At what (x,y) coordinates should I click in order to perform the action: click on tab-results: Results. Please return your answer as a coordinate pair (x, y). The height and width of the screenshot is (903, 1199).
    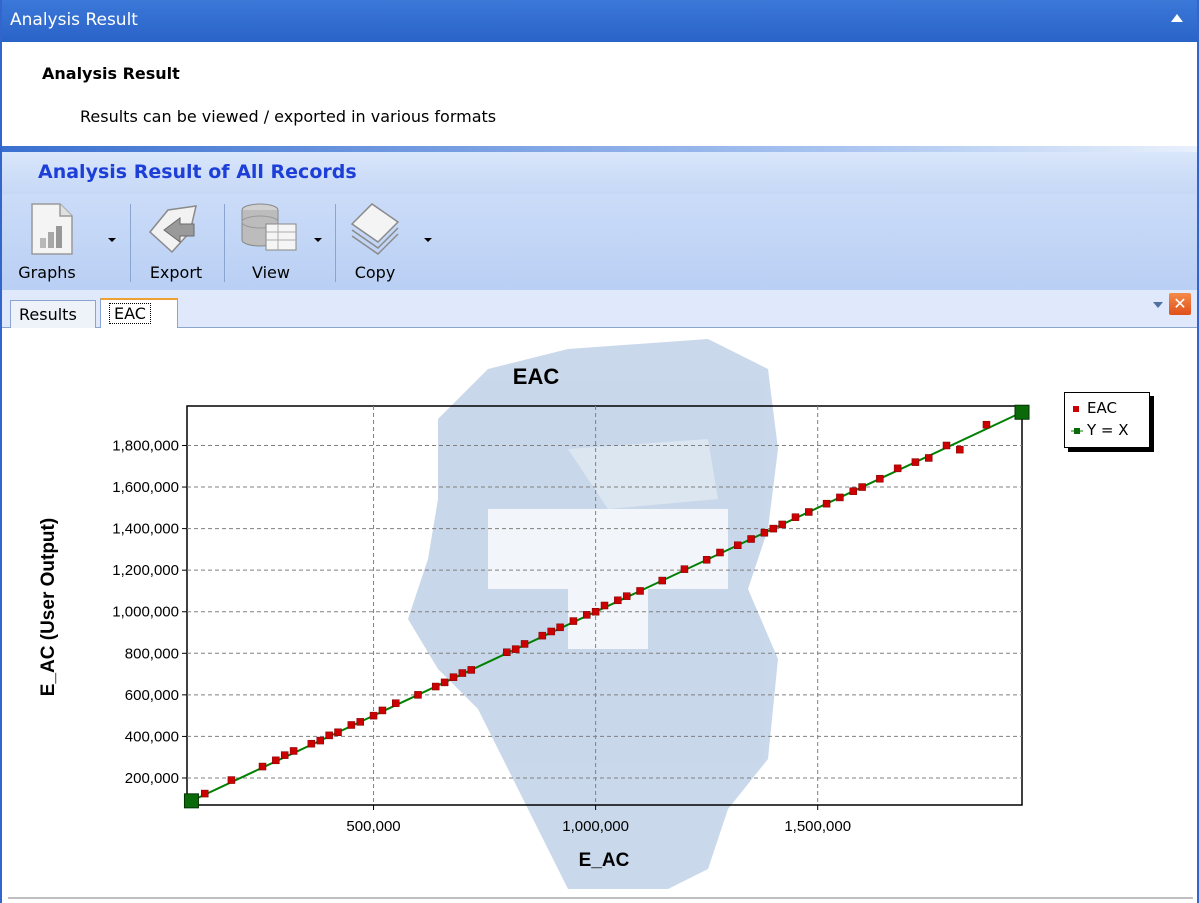
    Looking at the image, I should click on (53, 314).